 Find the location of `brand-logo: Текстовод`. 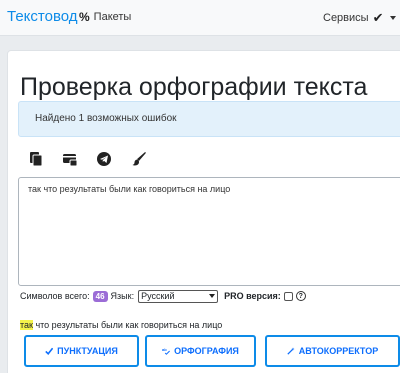

brand-logo: Текстовод is located at coordinates (42, 16).